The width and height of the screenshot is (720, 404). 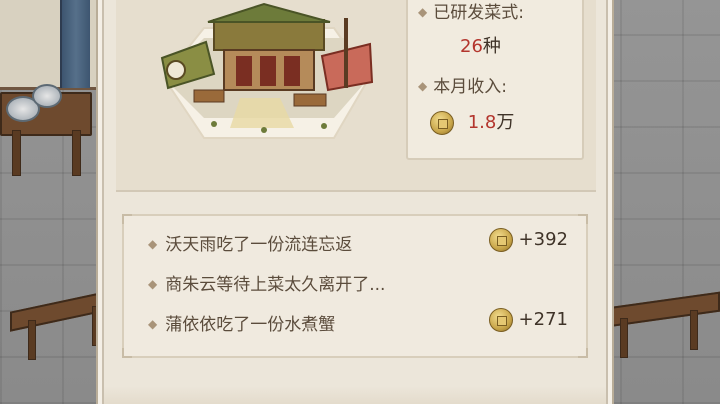 What do you see at coordinates (462, 87) in the screenshot?
I see `income-label: ◆ 本月收入:` at bounding box center [462, 87].